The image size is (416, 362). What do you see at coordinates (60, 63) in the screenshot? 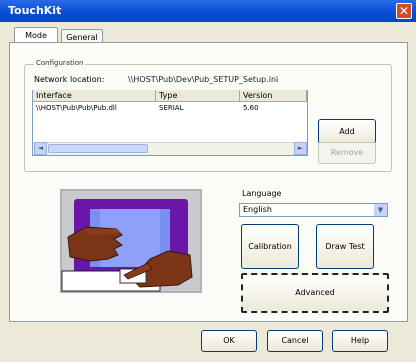
I see `group-label: Configuration` at bounding box center [60, 63].